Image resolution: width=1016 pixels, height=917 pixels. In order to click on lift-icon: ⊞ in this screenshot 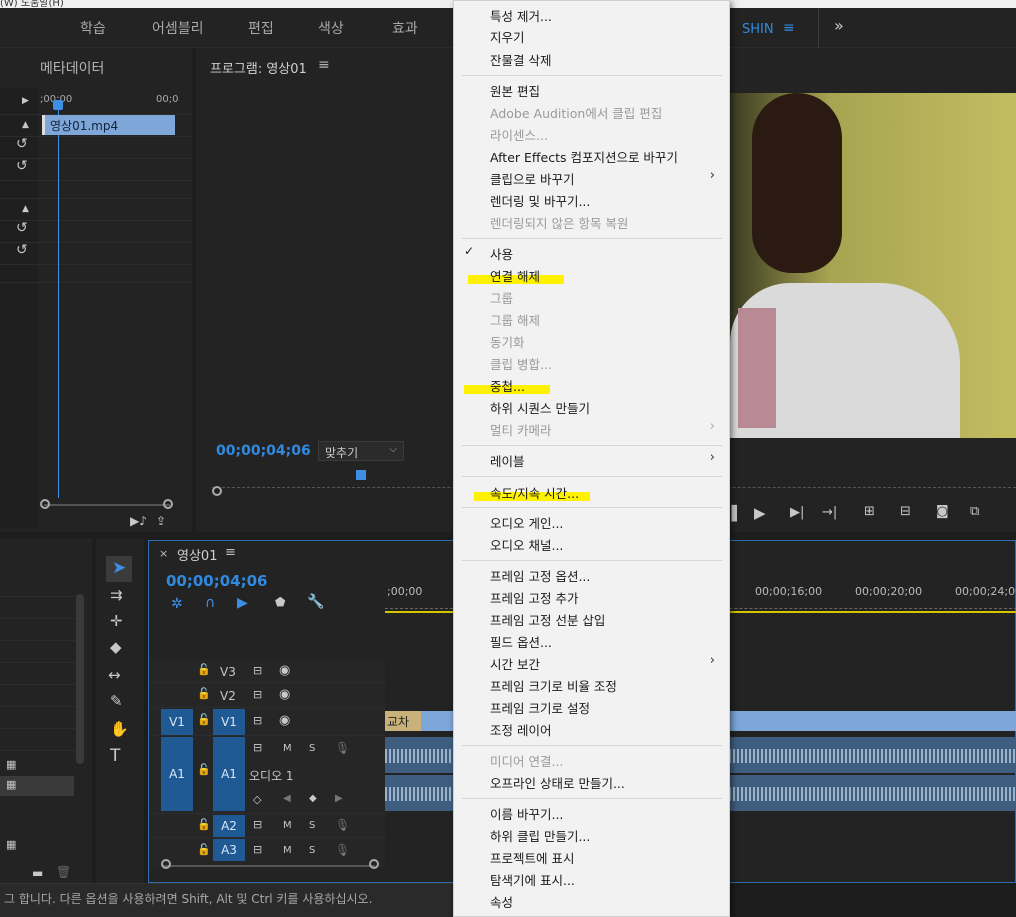, I will do `click(869, 511)`.